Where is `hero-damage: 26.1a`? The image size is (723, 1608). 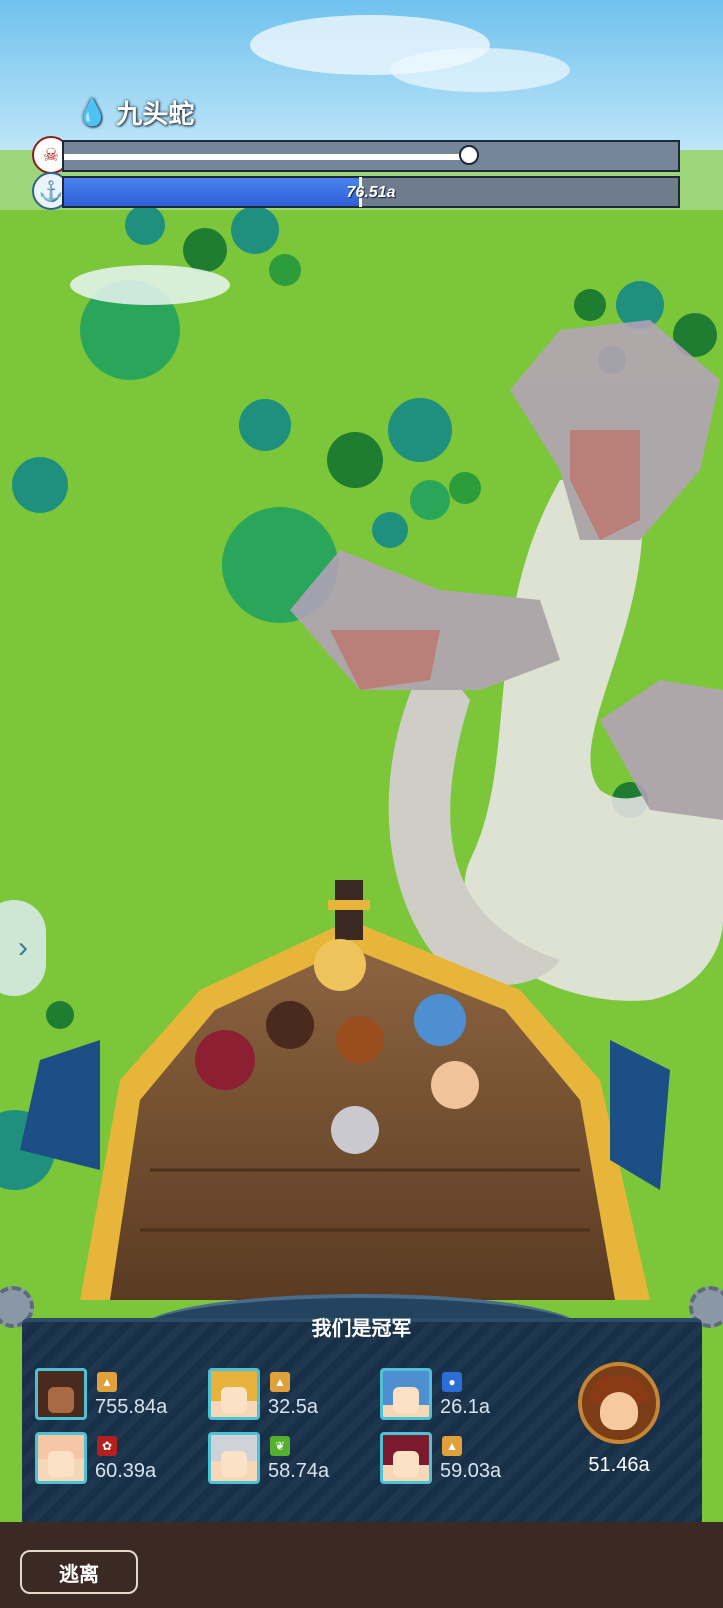
hero-damage: 26.1a is located at coordinates (465, 1407).